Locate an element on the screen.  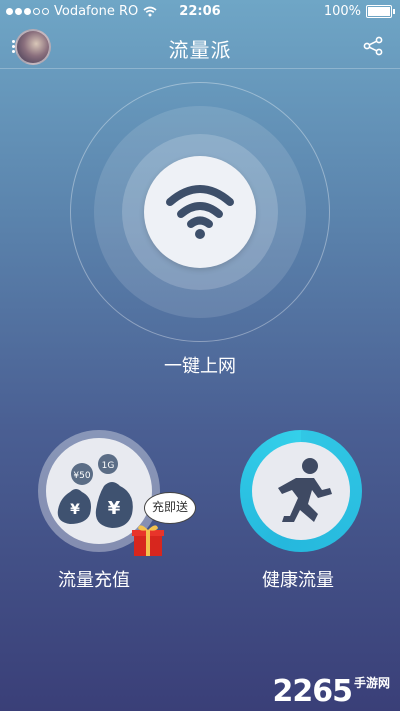
promo-bubble: 充即送 is located at coordinates (170, 508).